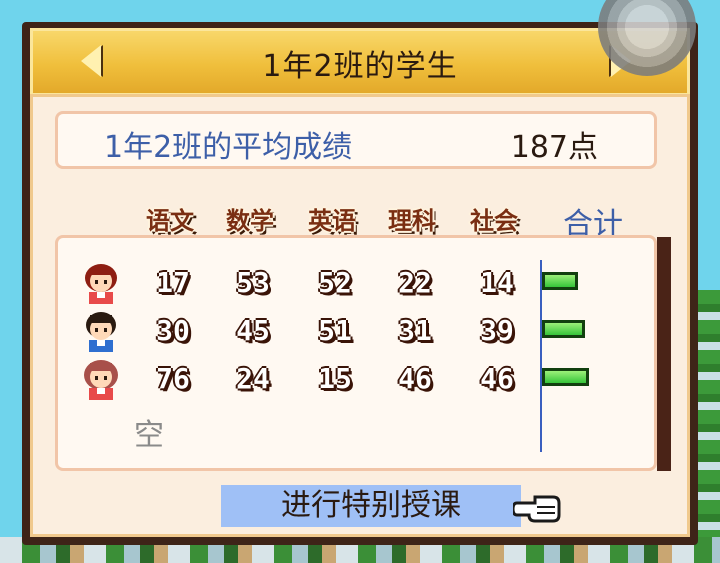  I want to click on subject-header-chinese: 语文, so click(170, 221).